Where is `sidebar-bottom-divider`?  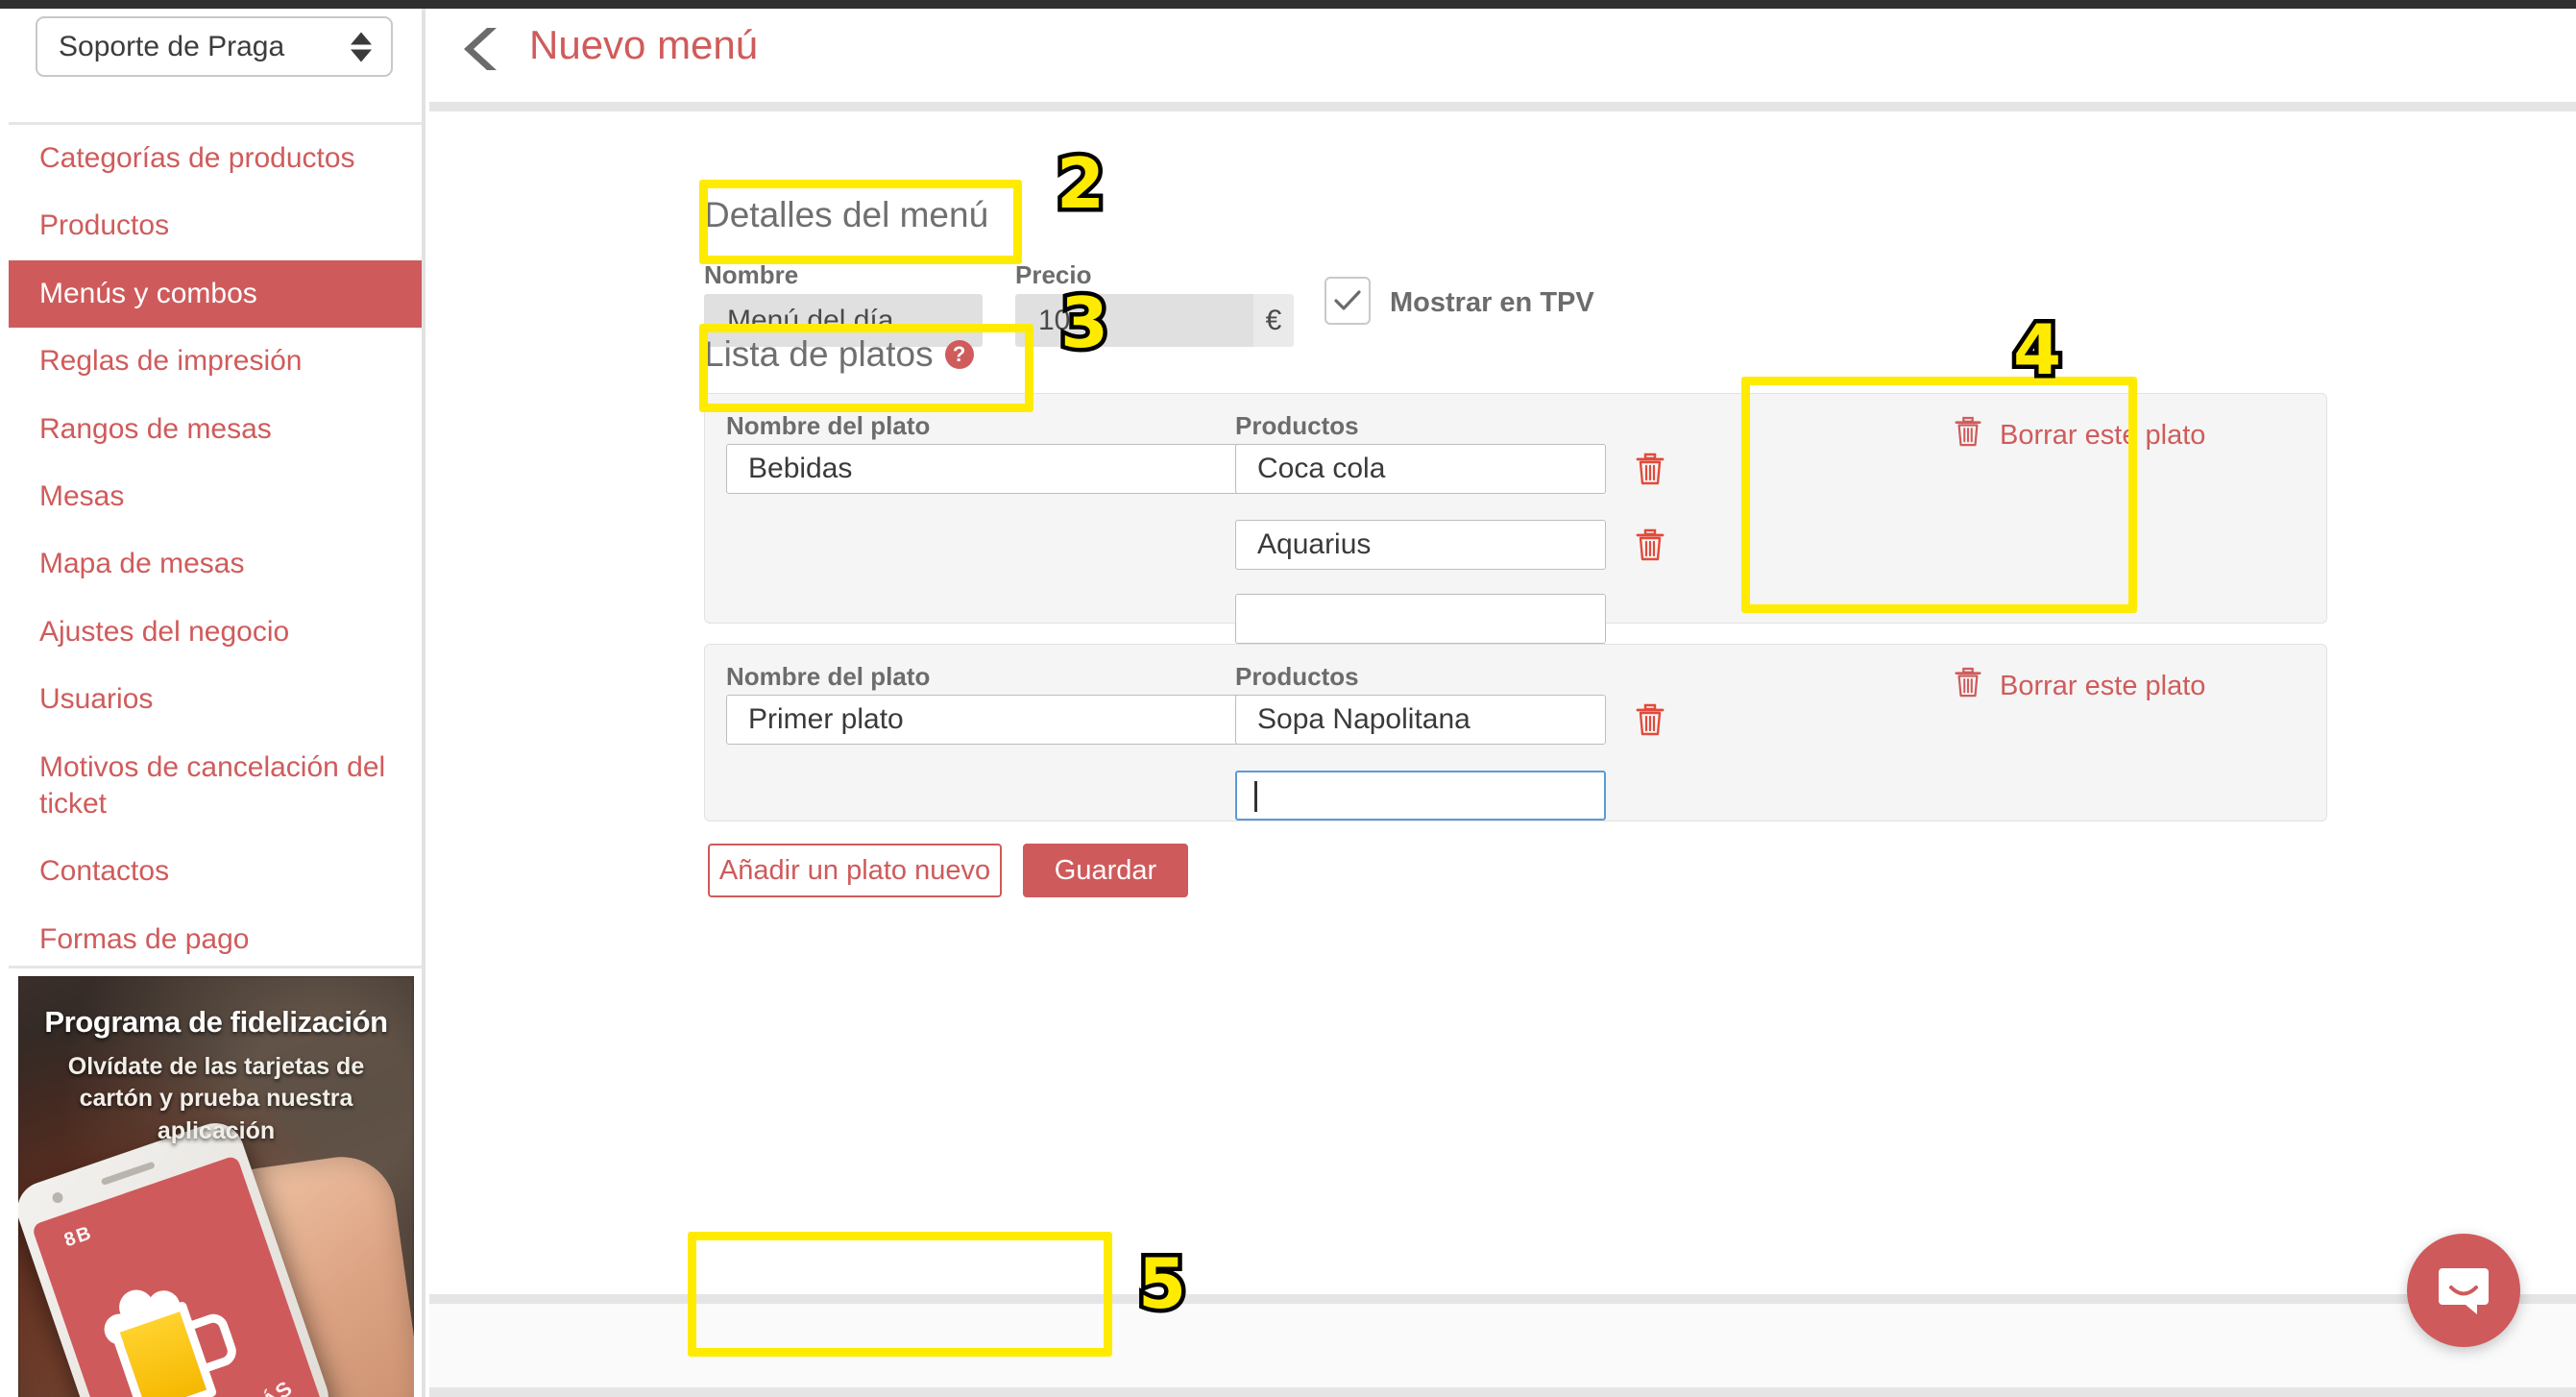 sidebar-bottom-divider is located at coordinates (215, 967).